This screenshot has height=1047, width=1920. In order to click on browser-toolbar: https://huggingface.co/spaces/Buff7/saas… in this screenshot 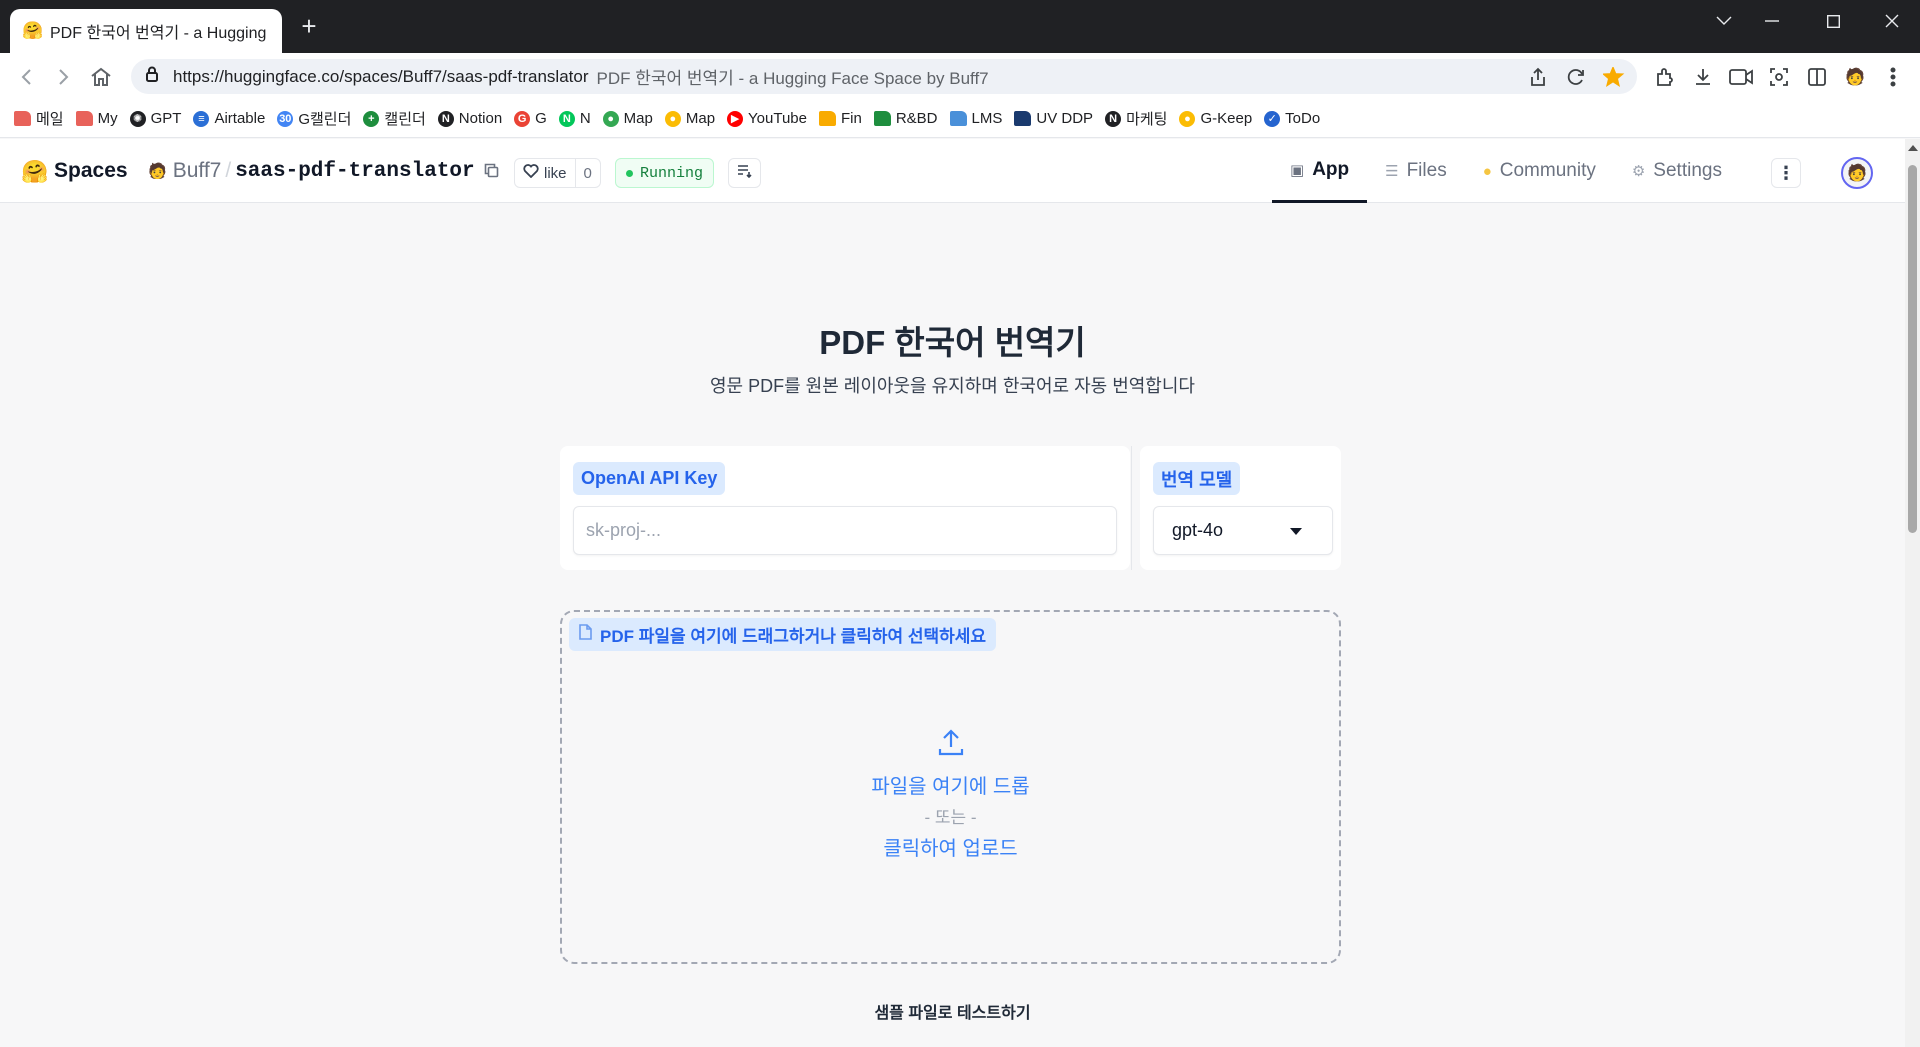, I will do `click(960, 76)`.